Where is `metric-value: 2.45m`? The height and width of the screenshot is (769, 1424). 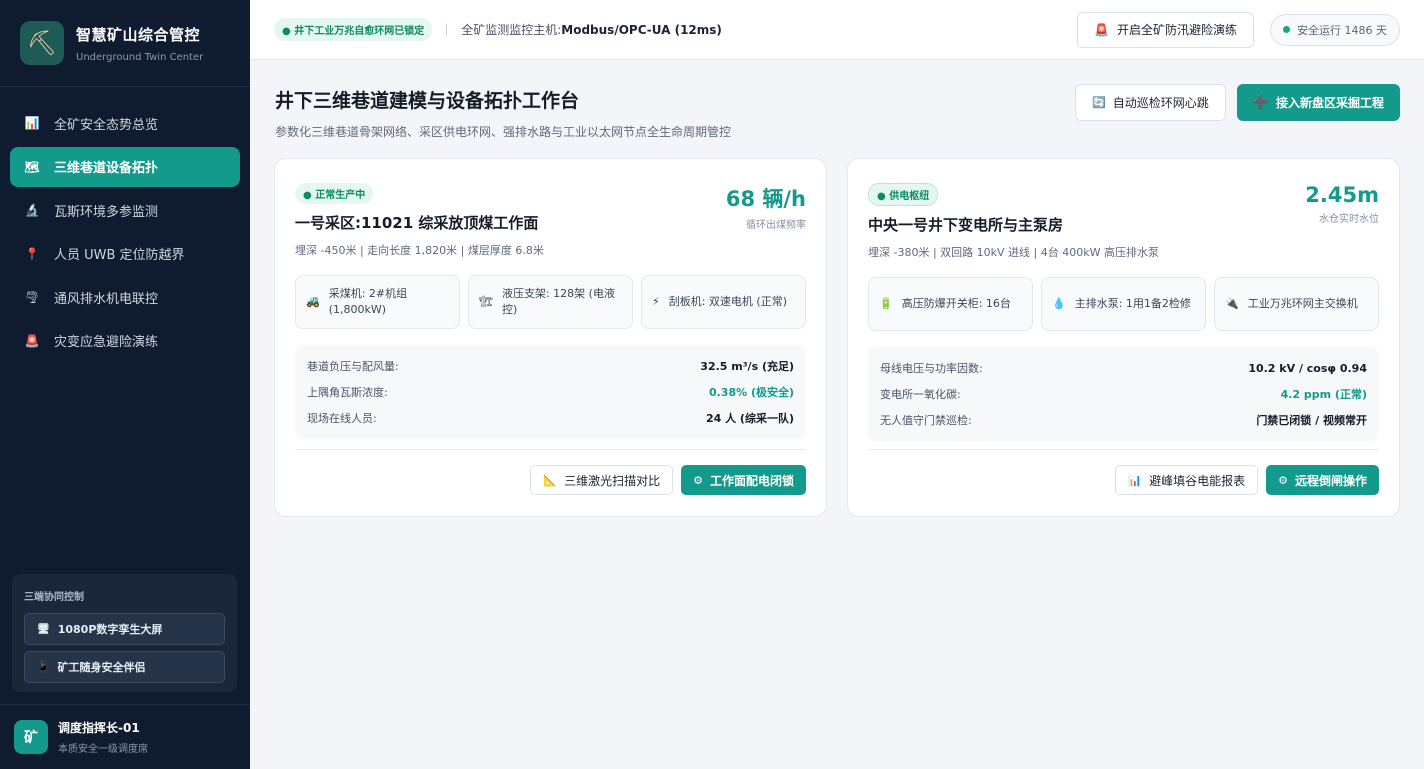 metric-value: 2.45m is located at coordinates (1342, 195).